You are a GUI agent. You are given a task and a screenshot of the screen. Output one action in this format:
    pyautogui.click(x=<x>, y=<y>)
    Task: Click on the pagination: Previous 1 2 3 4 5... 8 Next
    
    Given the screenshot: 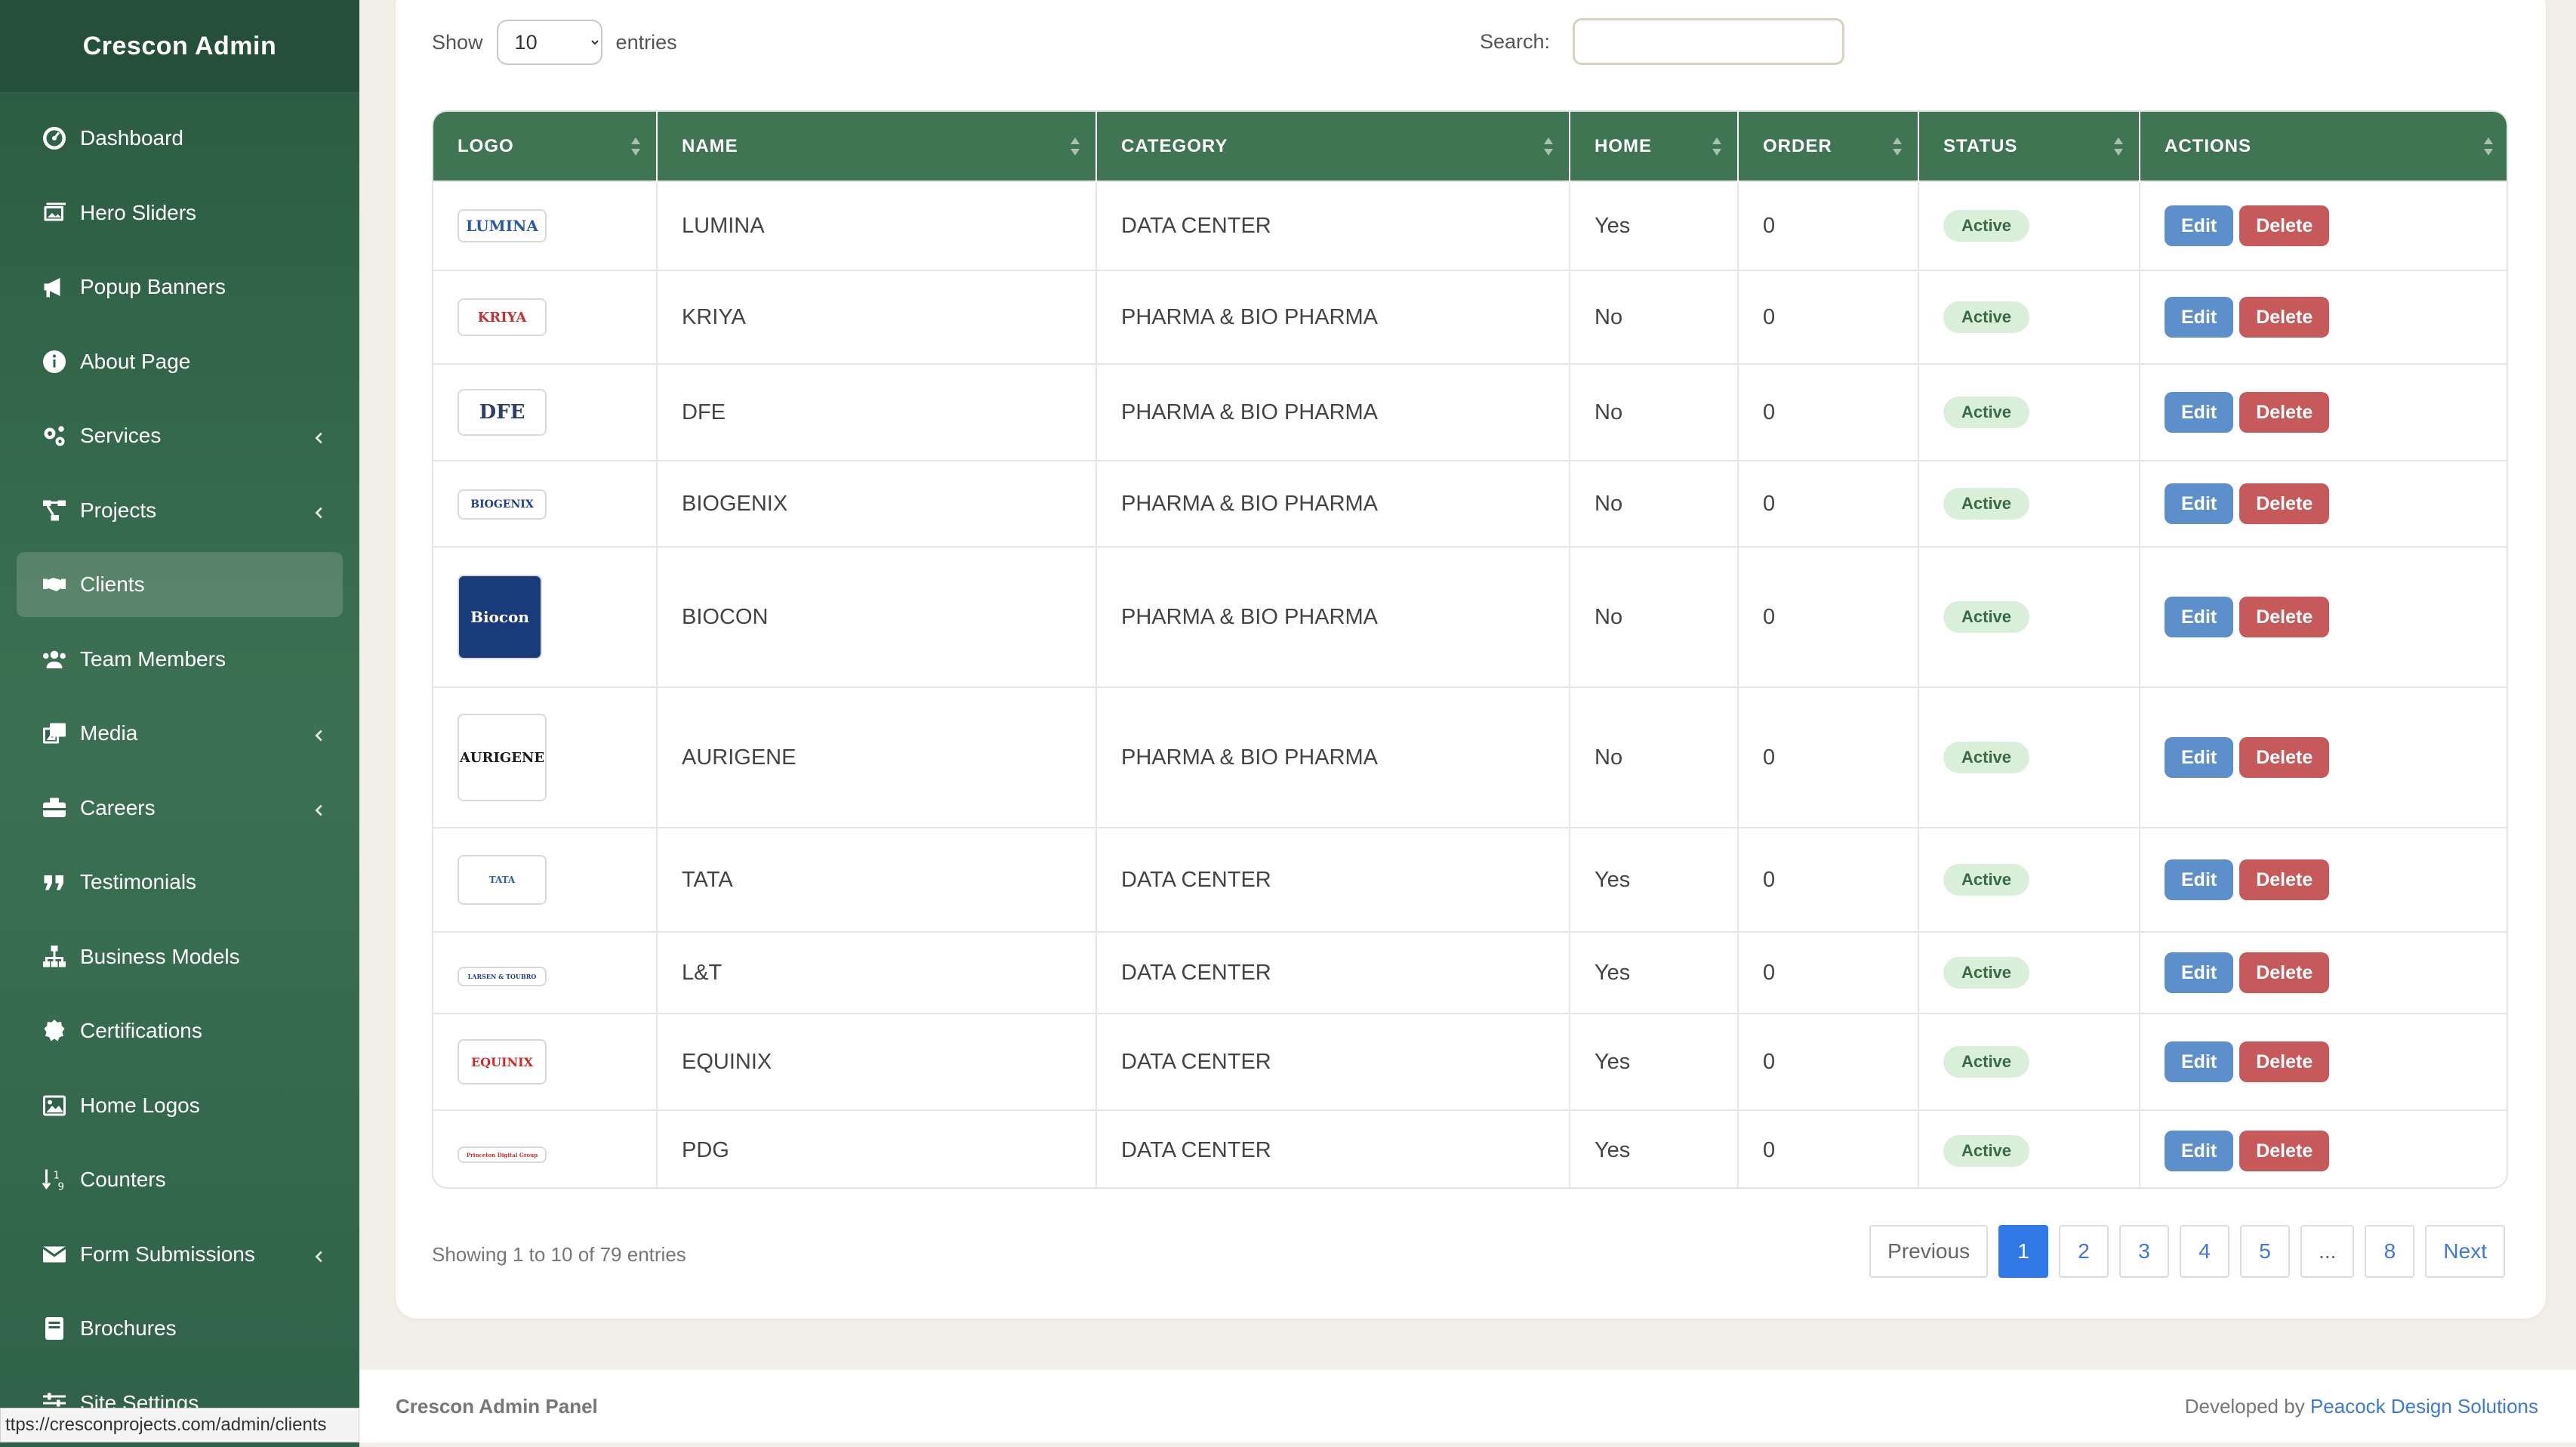 What is the action you would take?
    pyautogui.click(x=2182, y=1251)
    